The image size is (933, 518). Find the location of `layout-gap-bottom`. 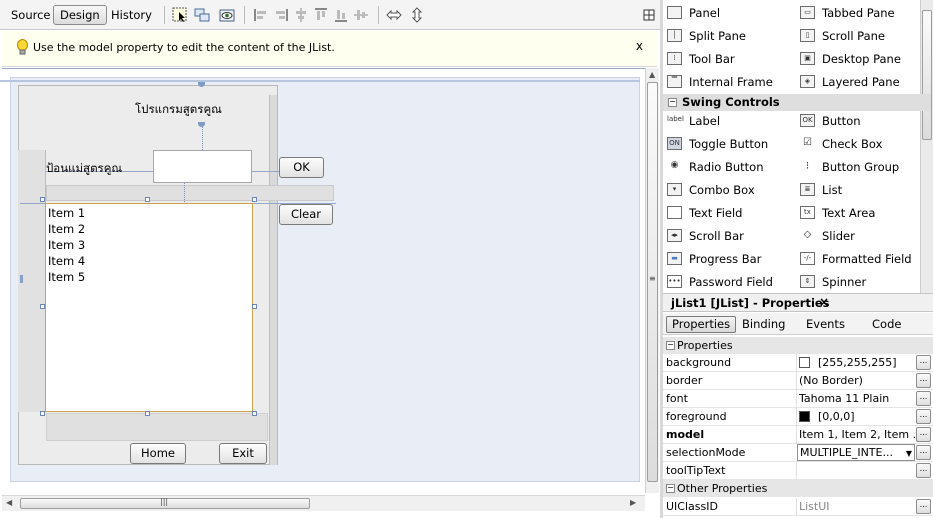

layout-gap-bottom is located at coordinates (157, 427).